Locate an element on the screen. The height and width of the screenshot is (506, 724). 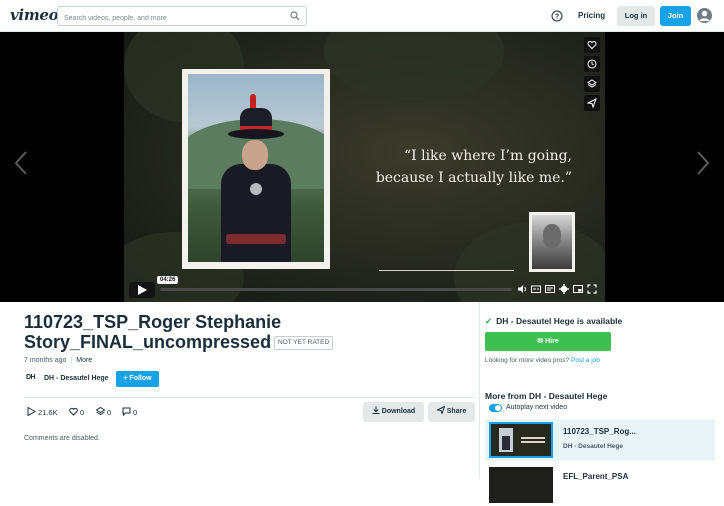
progress-bar is located at coordinates (336, 289).